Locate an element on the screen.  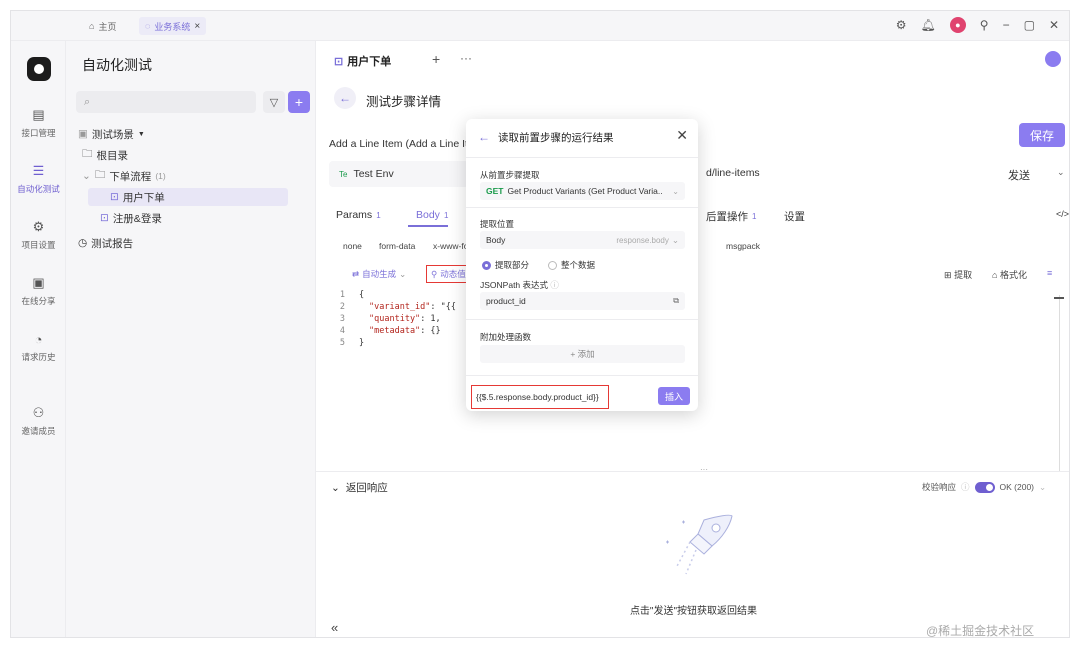
tree-item-order-flow: ⌄ 🗀︎ 下单流程 (1) is located at coordinates (124, 176).